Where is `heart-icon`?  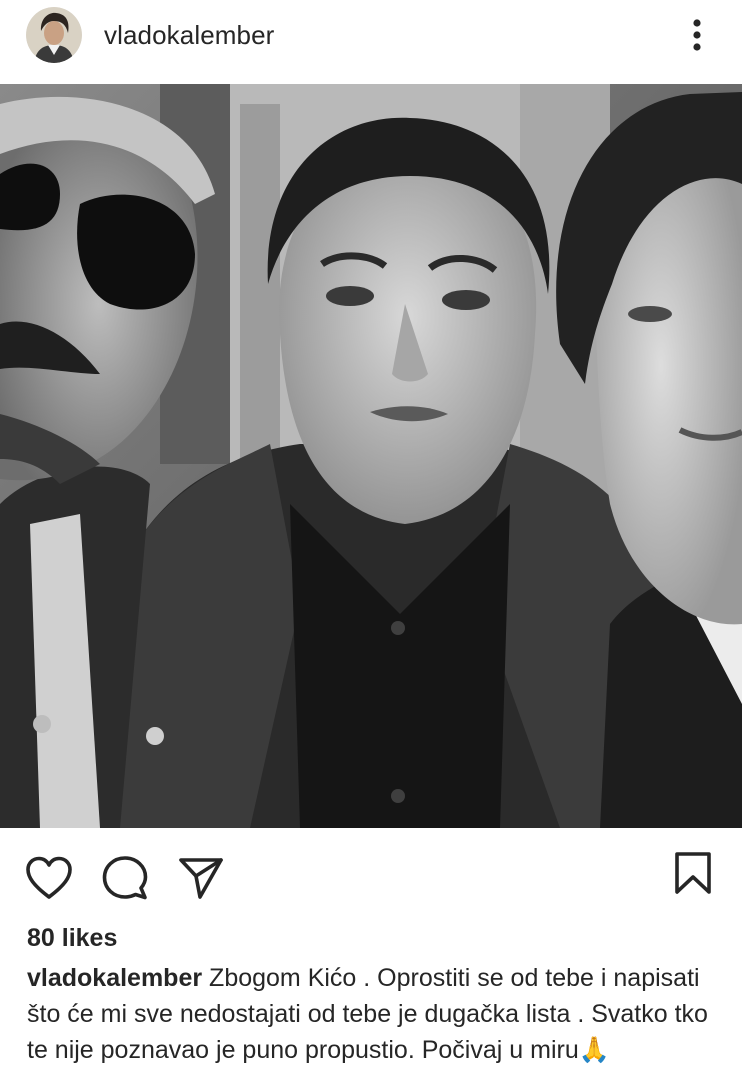 heart-icon is located at coordinates (49, 877).